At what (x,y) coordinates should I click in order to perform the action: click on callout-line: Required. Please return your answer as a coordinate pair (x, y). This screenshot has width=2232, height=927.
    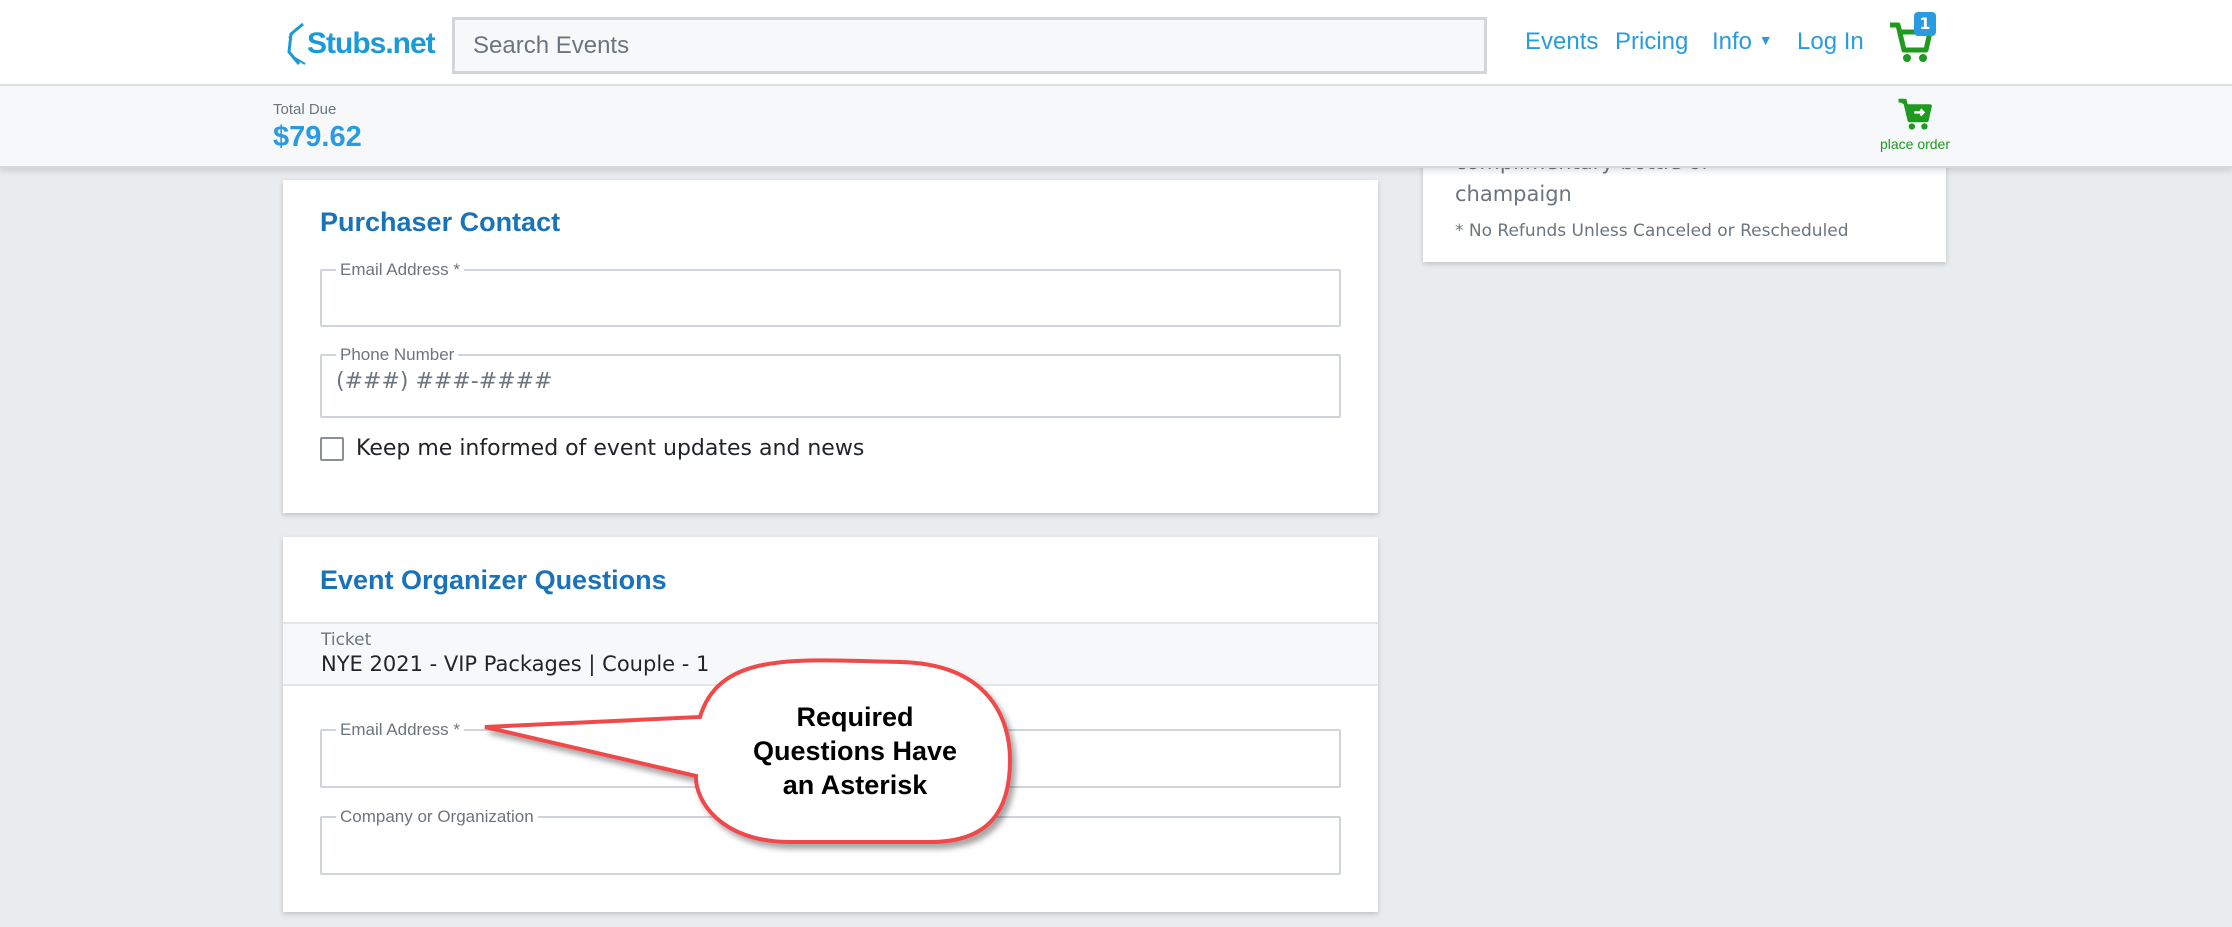
    Looking at the image, I should click on (855, 717).